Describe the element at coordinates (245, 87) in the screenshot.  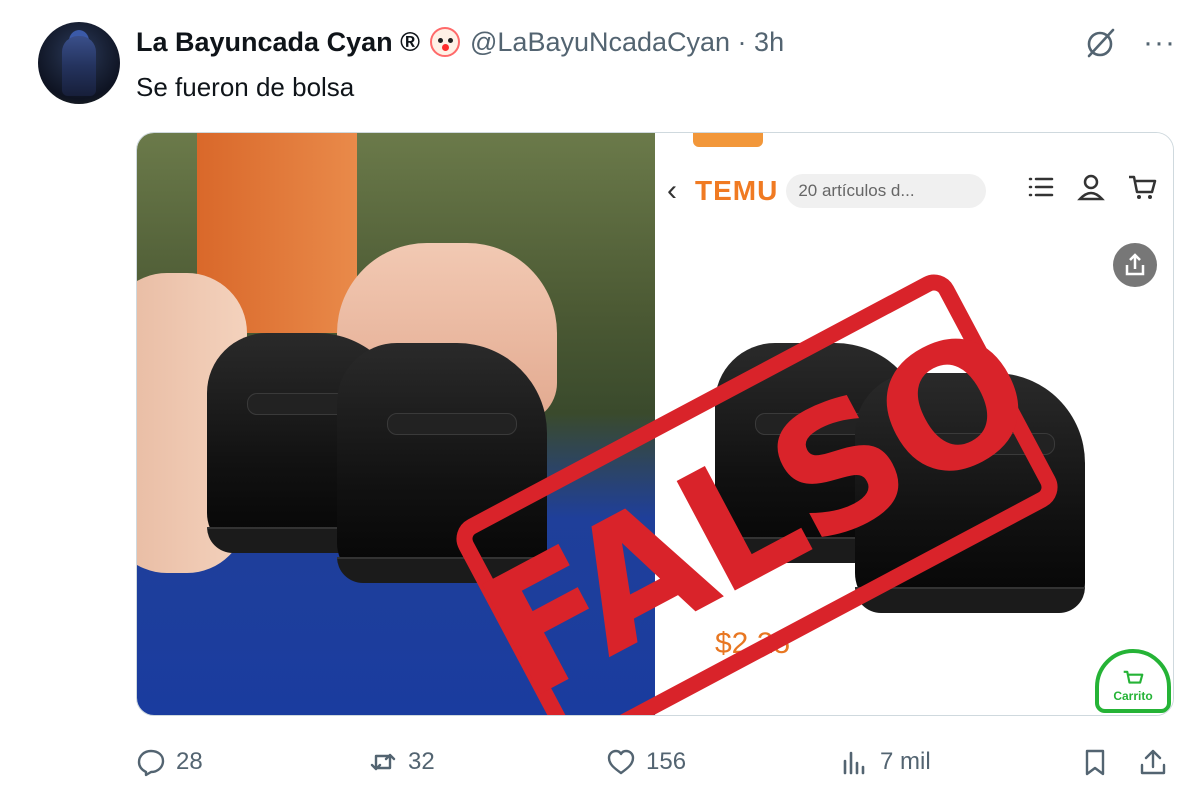
I see `tweet-text: Se fueron de bolsa` at that location.